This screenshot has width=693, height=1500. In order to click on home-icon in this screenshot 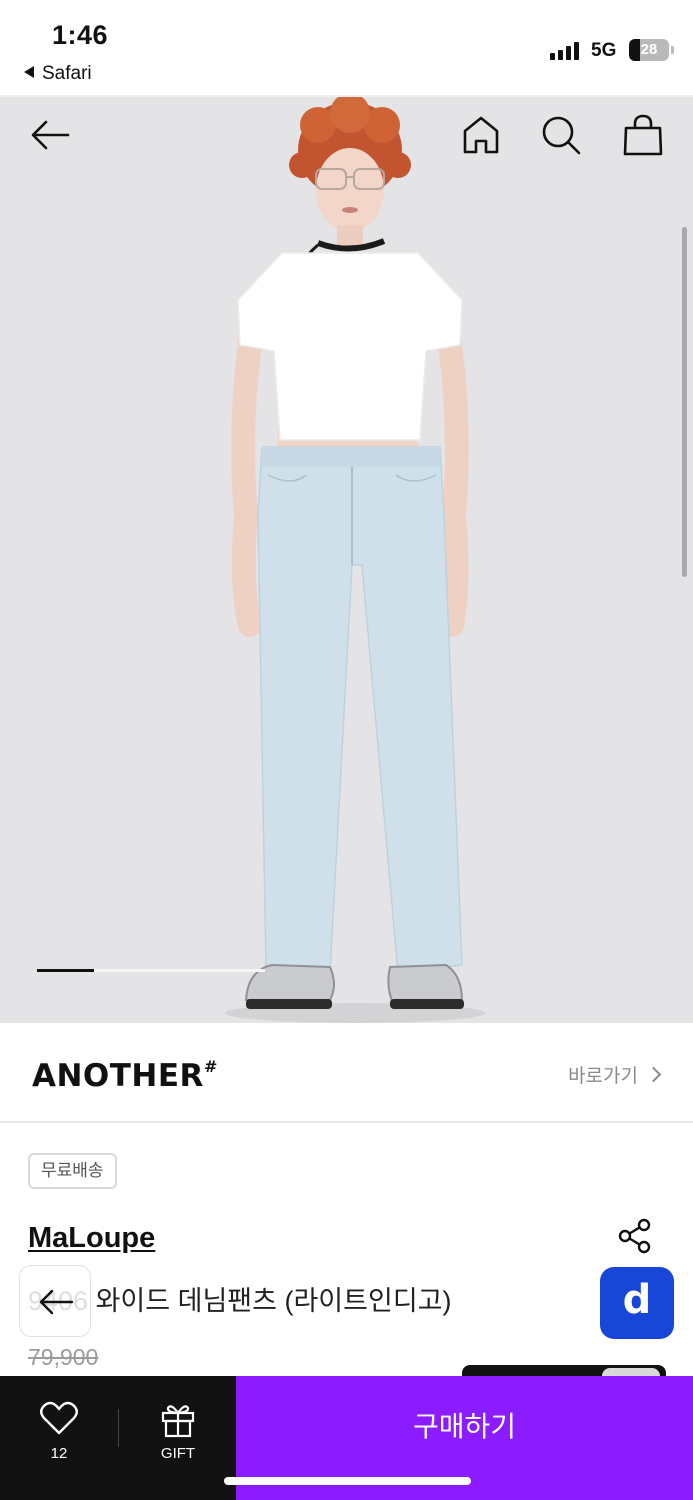, I will do `click(481, 135)`.